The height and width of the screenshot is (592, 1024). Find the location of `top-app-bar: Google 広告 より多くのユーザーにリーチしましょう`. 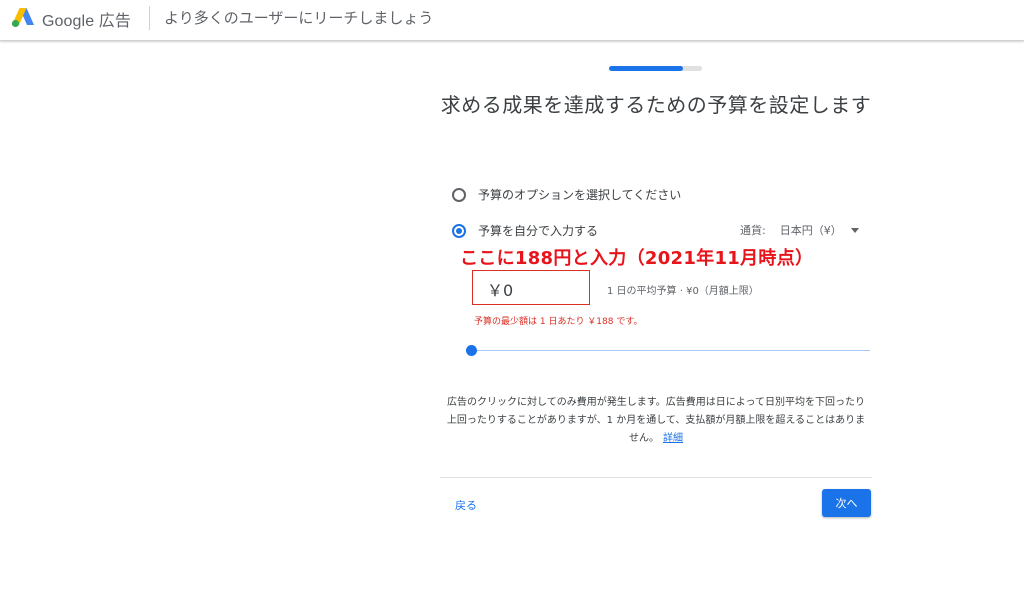

top-app-bar: Google 広告 より多くのユーザーにリーチしましょう is located at coordinates (512, 20).